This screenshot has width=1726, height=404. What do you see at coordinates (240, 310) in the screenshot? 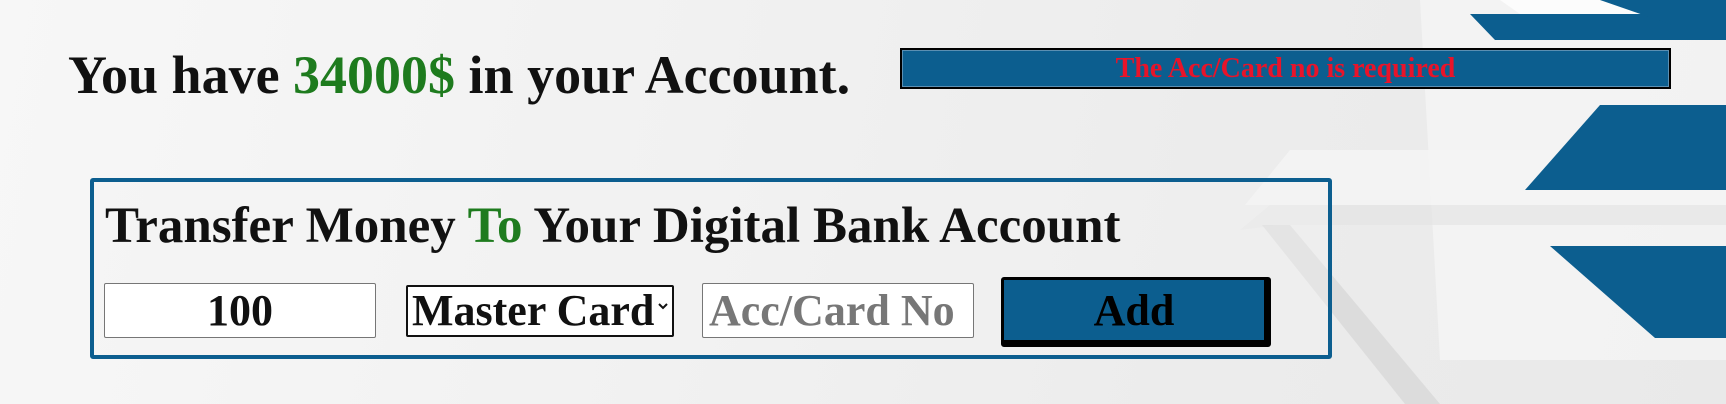
I see `amount-input` at bounding box center [240, 310].